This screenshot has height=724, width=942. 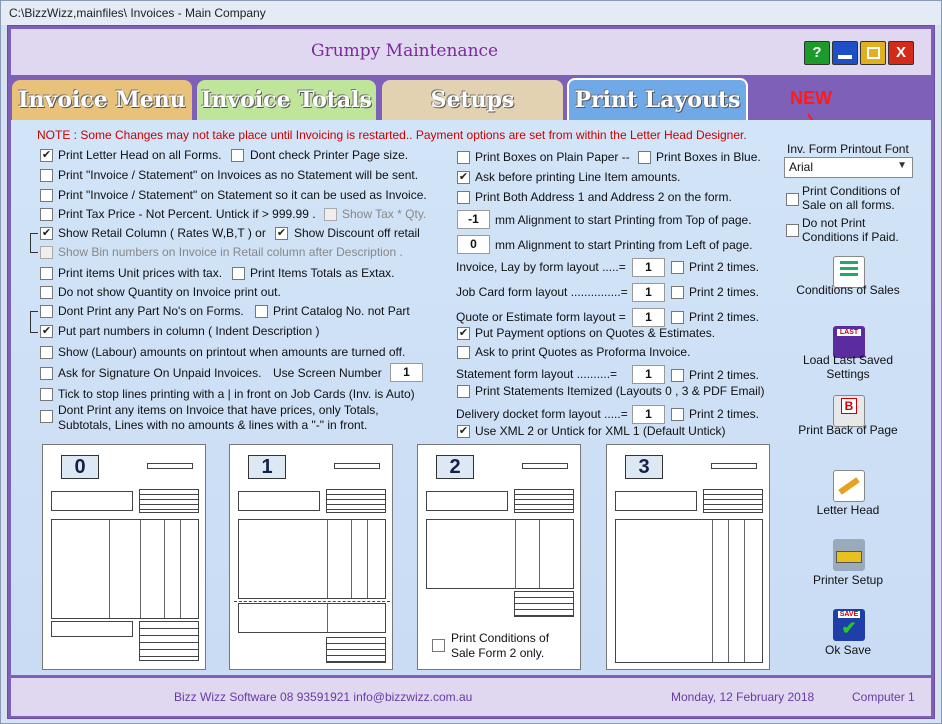 I want to click on layout-card-2: 2 Print Conditions of Sale Form 2 only., so click(x=499, y=557).